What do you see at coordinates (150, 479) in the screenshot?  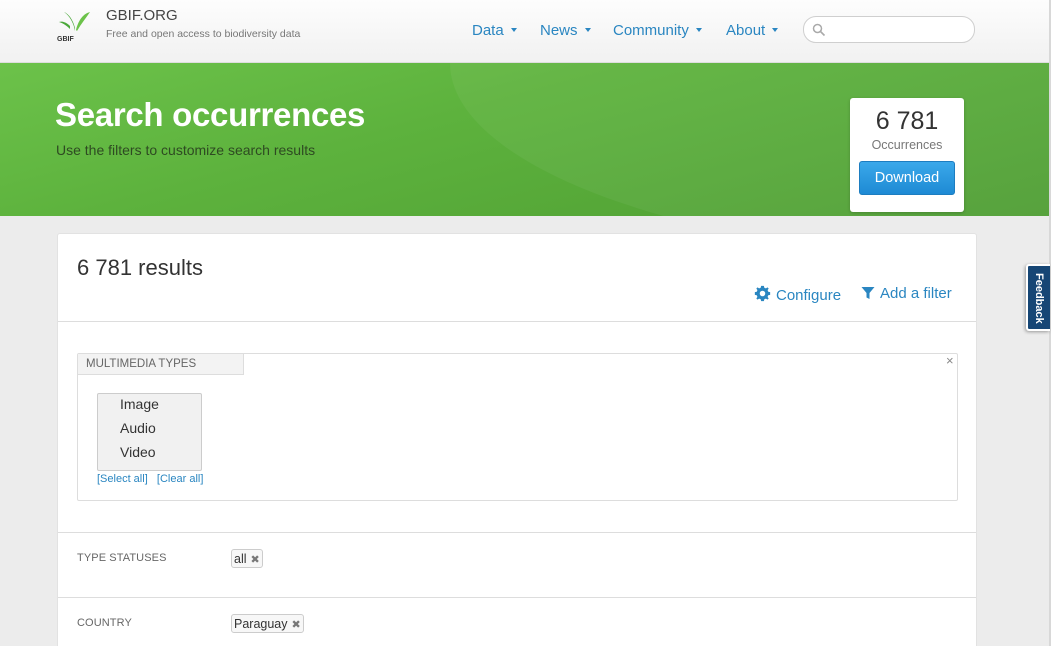 I see `multimedia-select-links: [Select all] [Clear all]` at bounding box center [150, 479].